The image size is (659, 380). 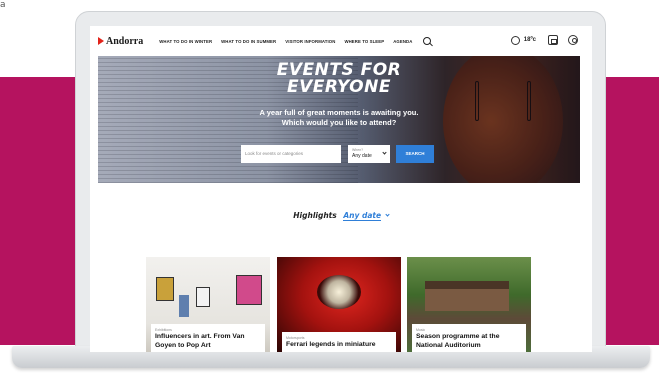 What do you see at coordinates (358, 150) in the screenshot?
I see `date-select-label: When?` at bounding box center [358, 150].